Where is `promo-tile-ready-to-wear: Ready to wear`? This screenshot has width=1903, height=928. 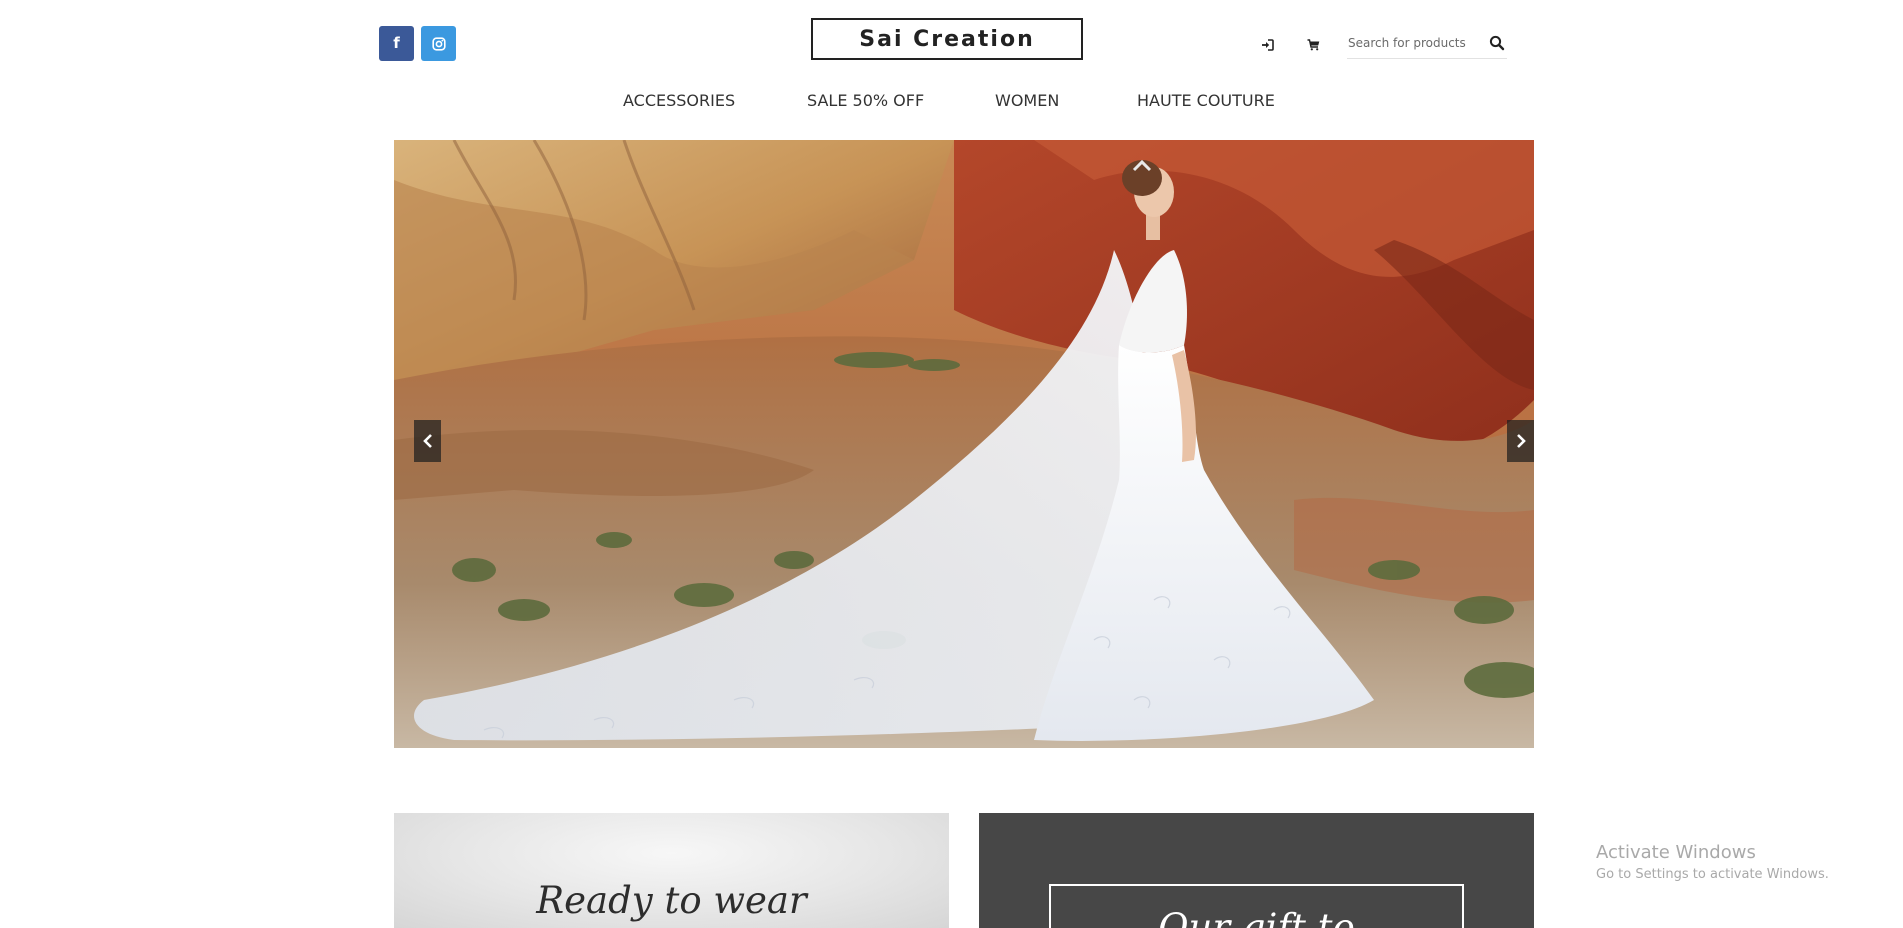
promo-tile-ready-to-wear: Ready to wear is located at coordinates (671, 870).